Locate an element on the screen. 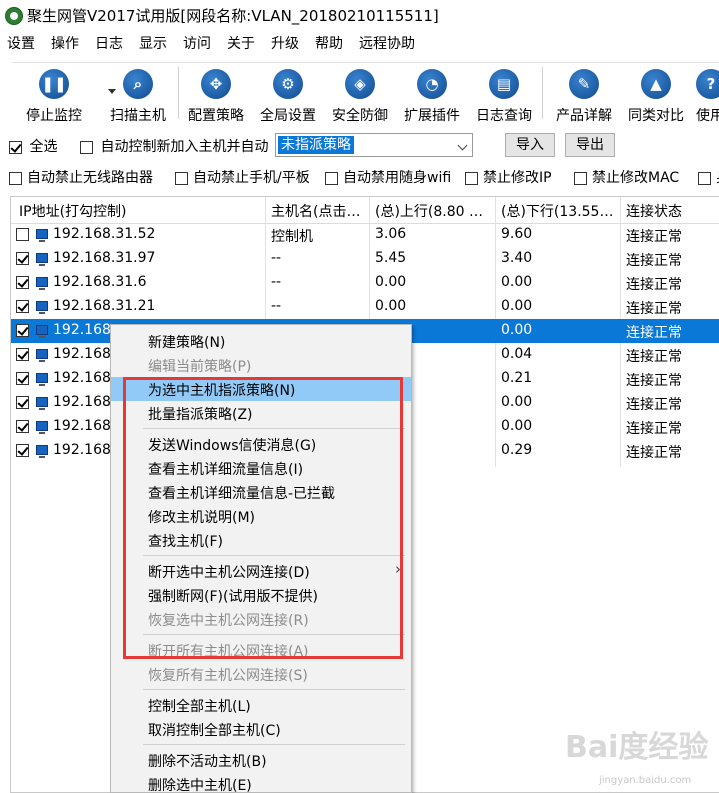 The width and height of the screenshot is (719, 793). menu-delete-inactive: 删除不活动主机(B) is located at coordinates (261, 760).